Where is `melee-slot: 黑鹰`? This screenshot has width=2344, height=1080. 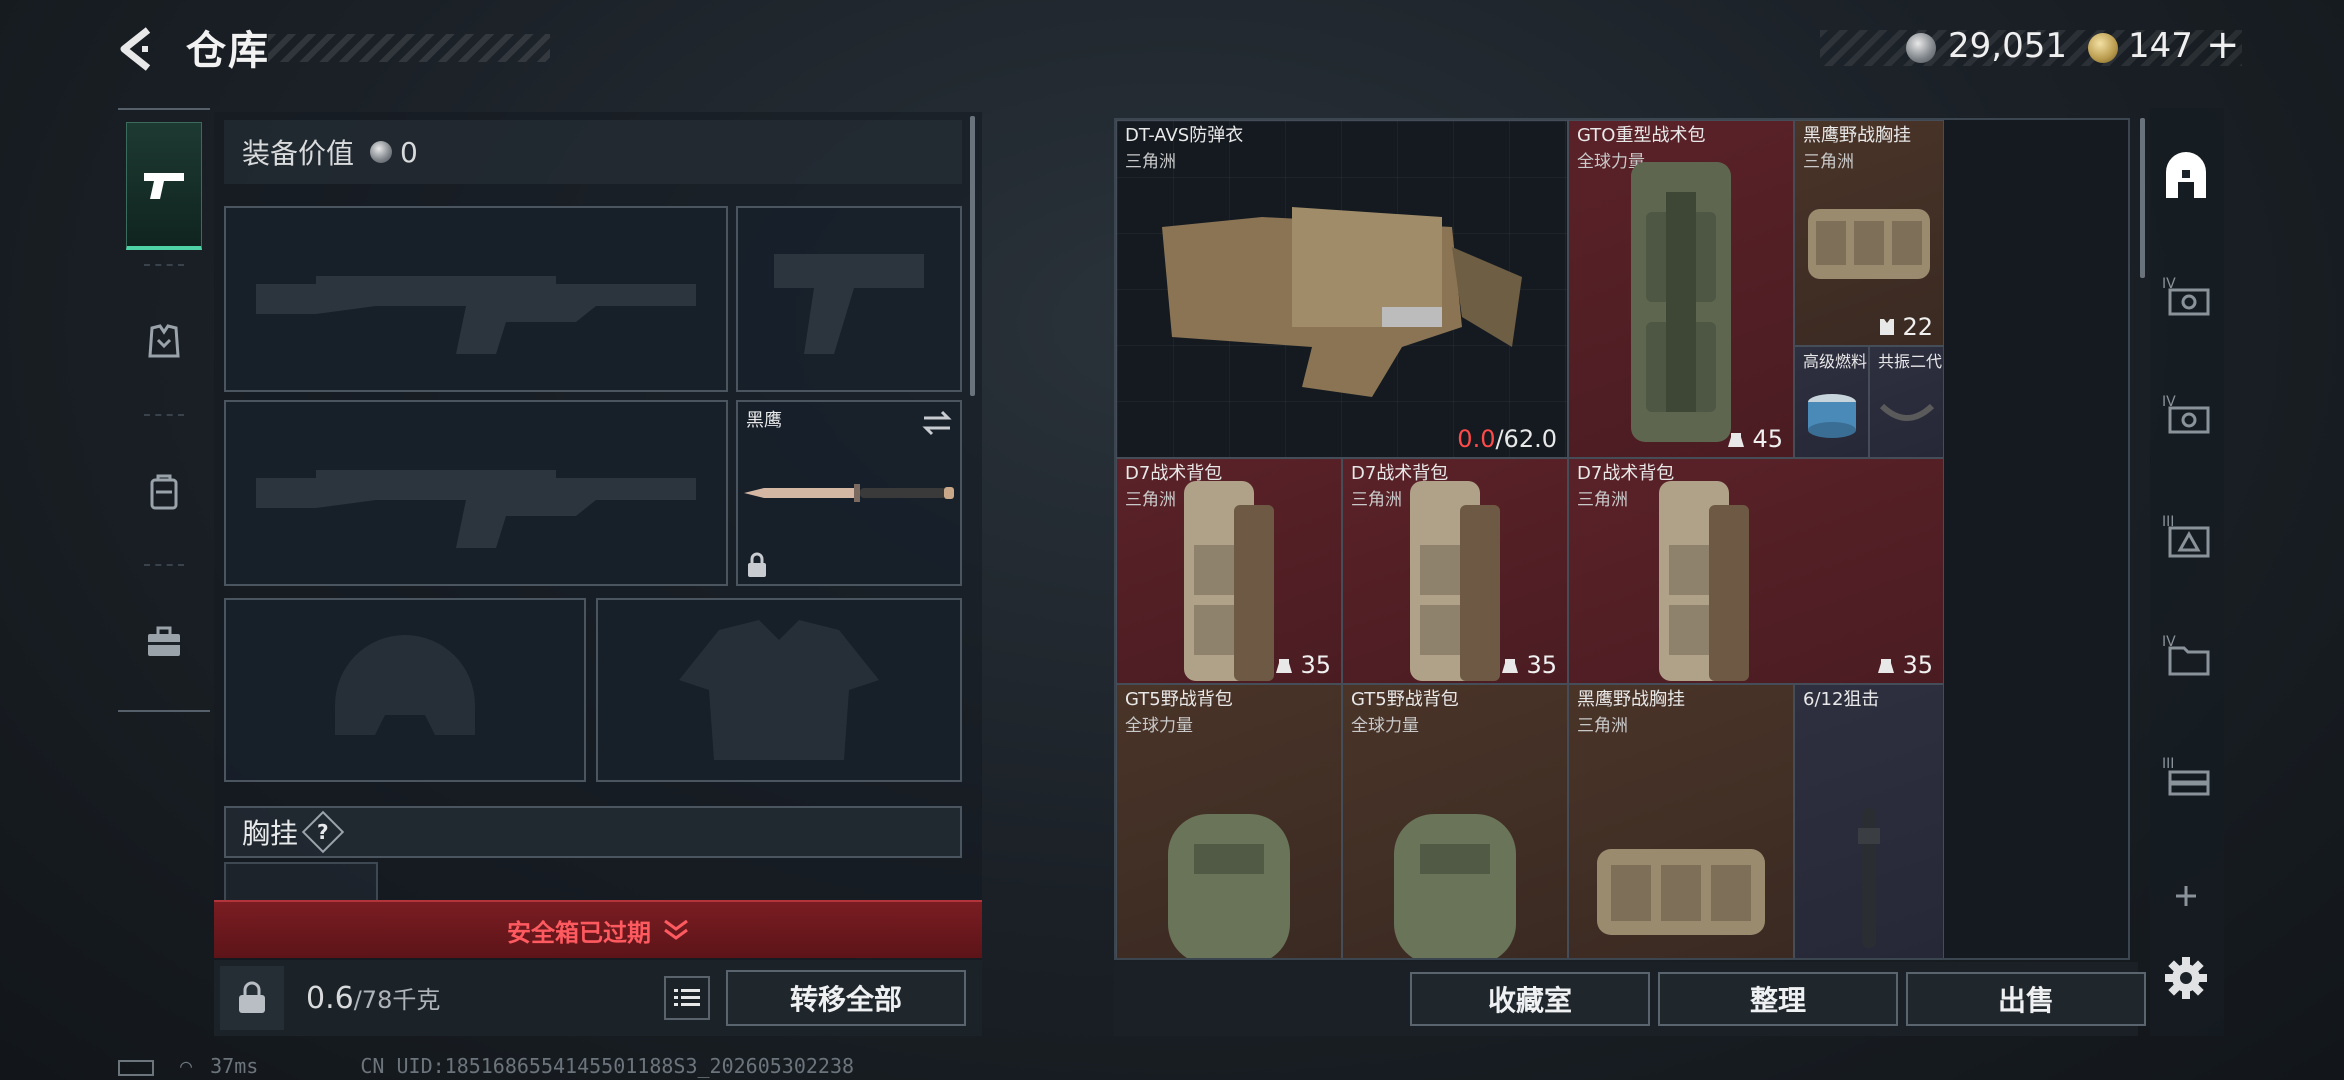
melee-slot: 黑鹰 is located at coordinates (849, 493).